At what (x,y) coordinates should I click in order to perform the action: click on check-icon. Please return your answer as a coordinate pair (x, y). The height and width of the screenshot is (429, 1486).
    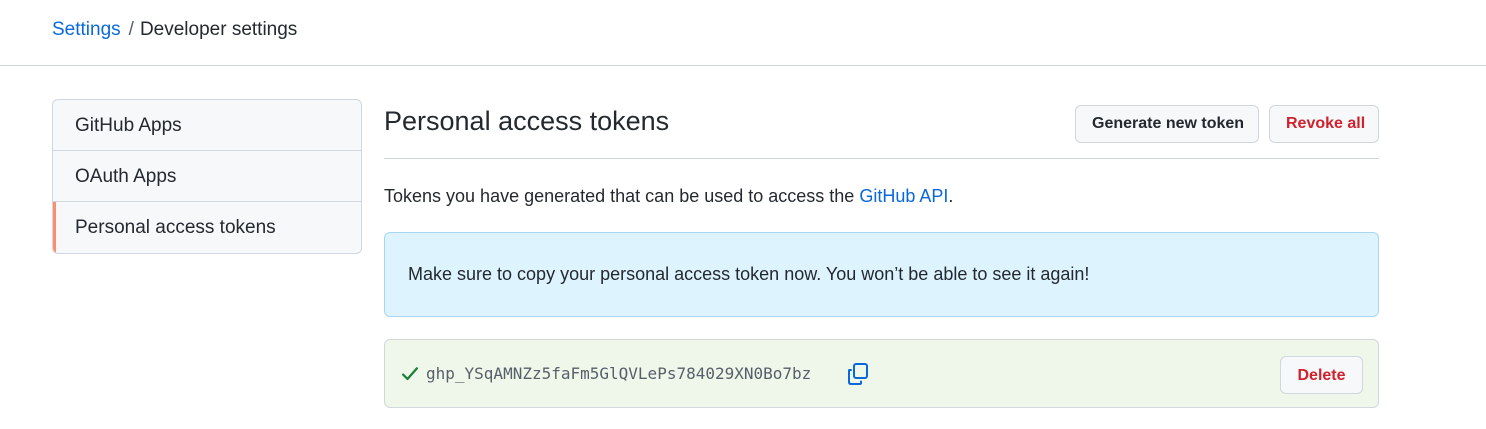
    Looking at the image, I should click on (410, 374).